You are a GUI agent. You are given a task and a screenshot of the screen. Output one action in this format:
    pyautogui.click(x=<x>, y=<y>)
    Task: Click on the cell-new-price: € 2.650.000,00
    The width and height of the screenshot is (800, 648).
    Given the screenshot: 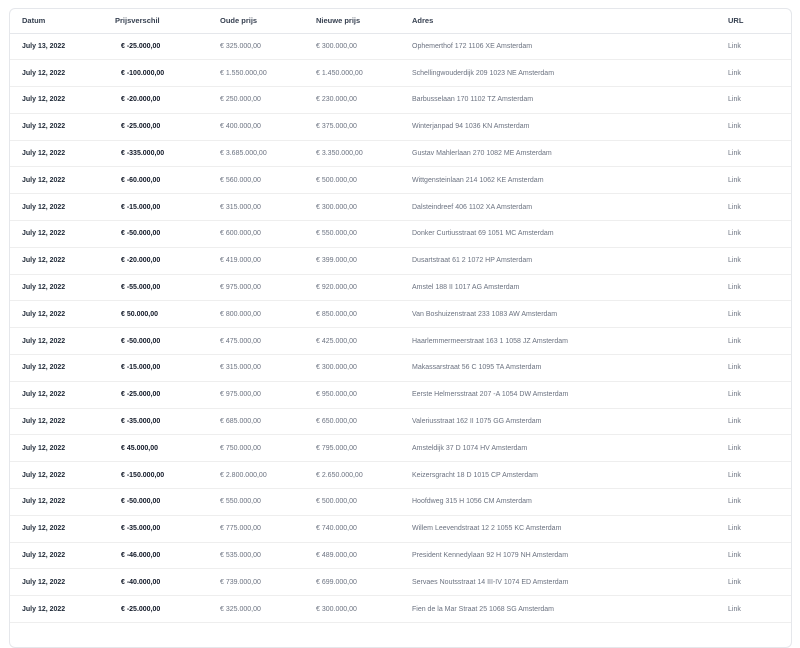 What is the action you would take?
    pyautogui.click(x=339, y=475)
    